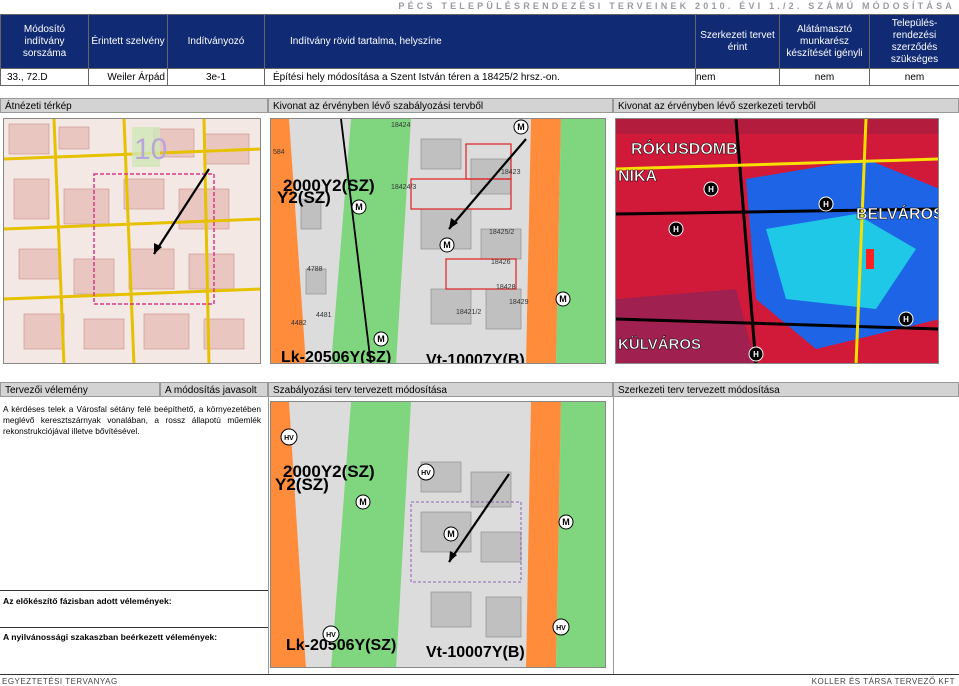  What do you see at coordinates (302, 484) in the screenshot?
I see `reg-planned-zone-top-b: Y2(SZ)` at bounding box center [302, 484].